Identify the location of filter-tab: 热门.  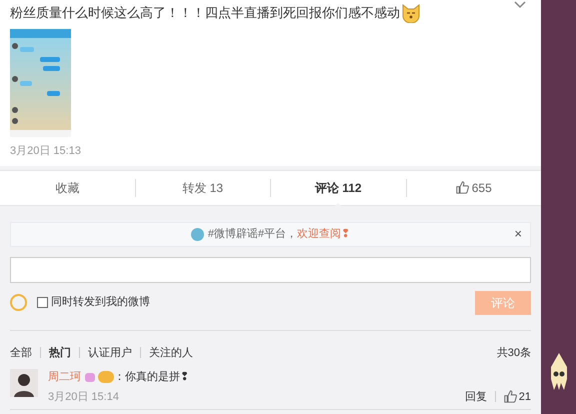
(60, 352).